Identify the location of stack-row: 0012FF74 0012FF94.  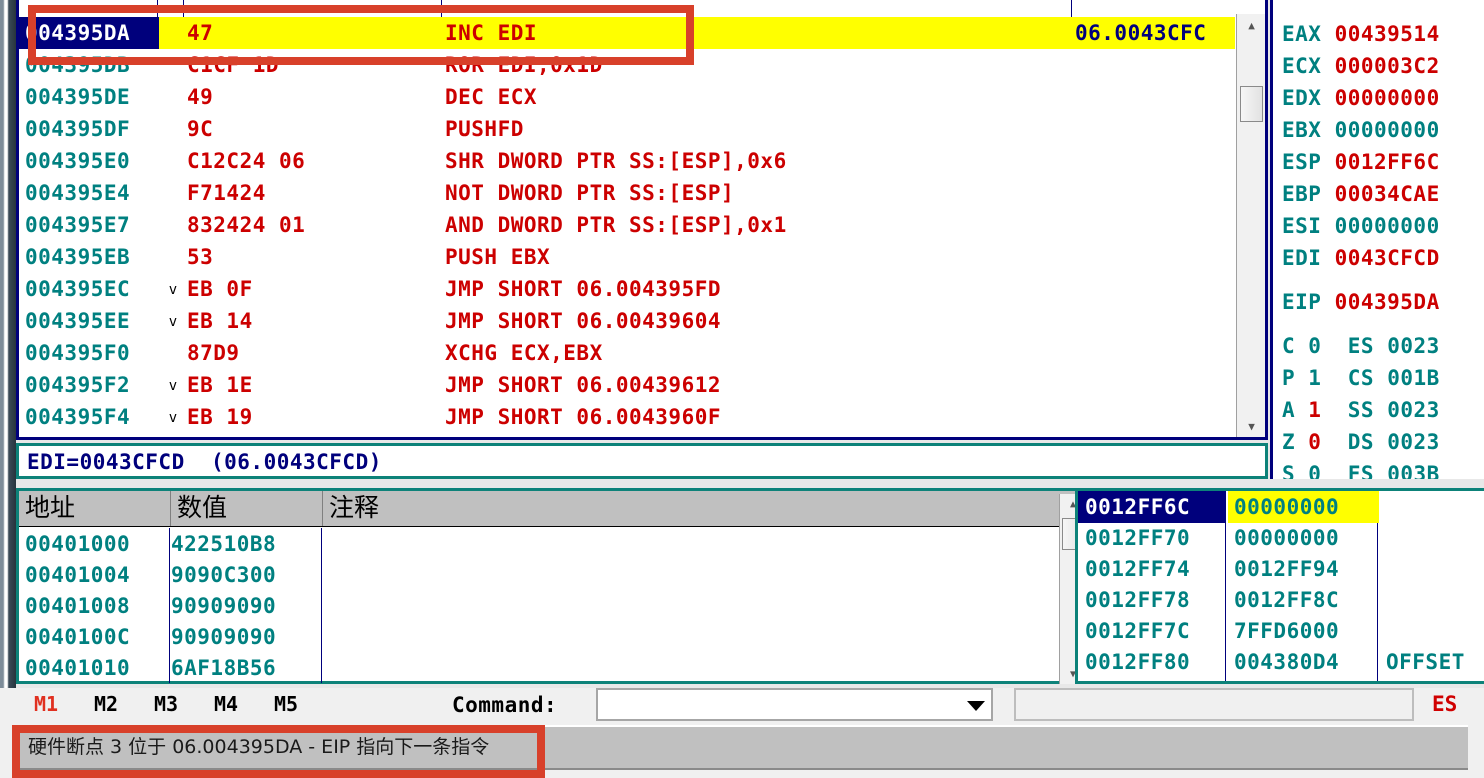
(1281, 568).